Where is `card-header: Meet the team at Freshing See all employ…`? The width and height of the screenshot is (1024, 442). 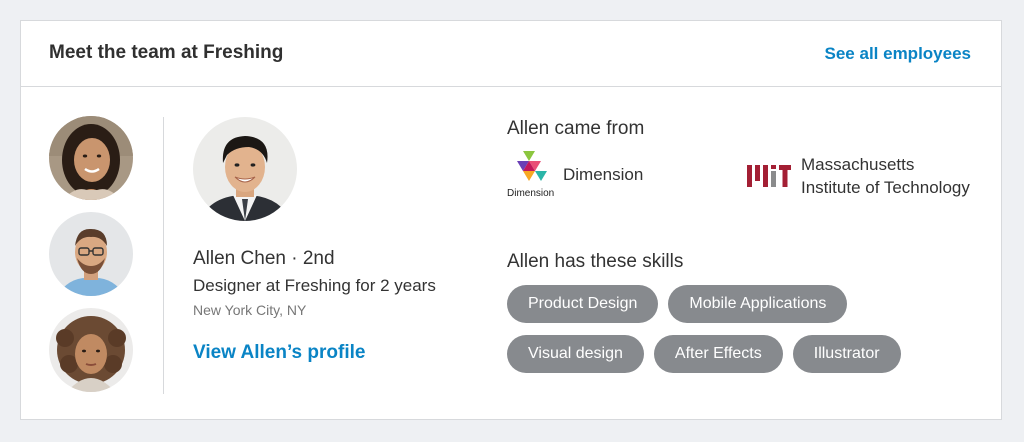 card-header: Meet the team at Freshing See all employ… is located at coordinates (511, 54).